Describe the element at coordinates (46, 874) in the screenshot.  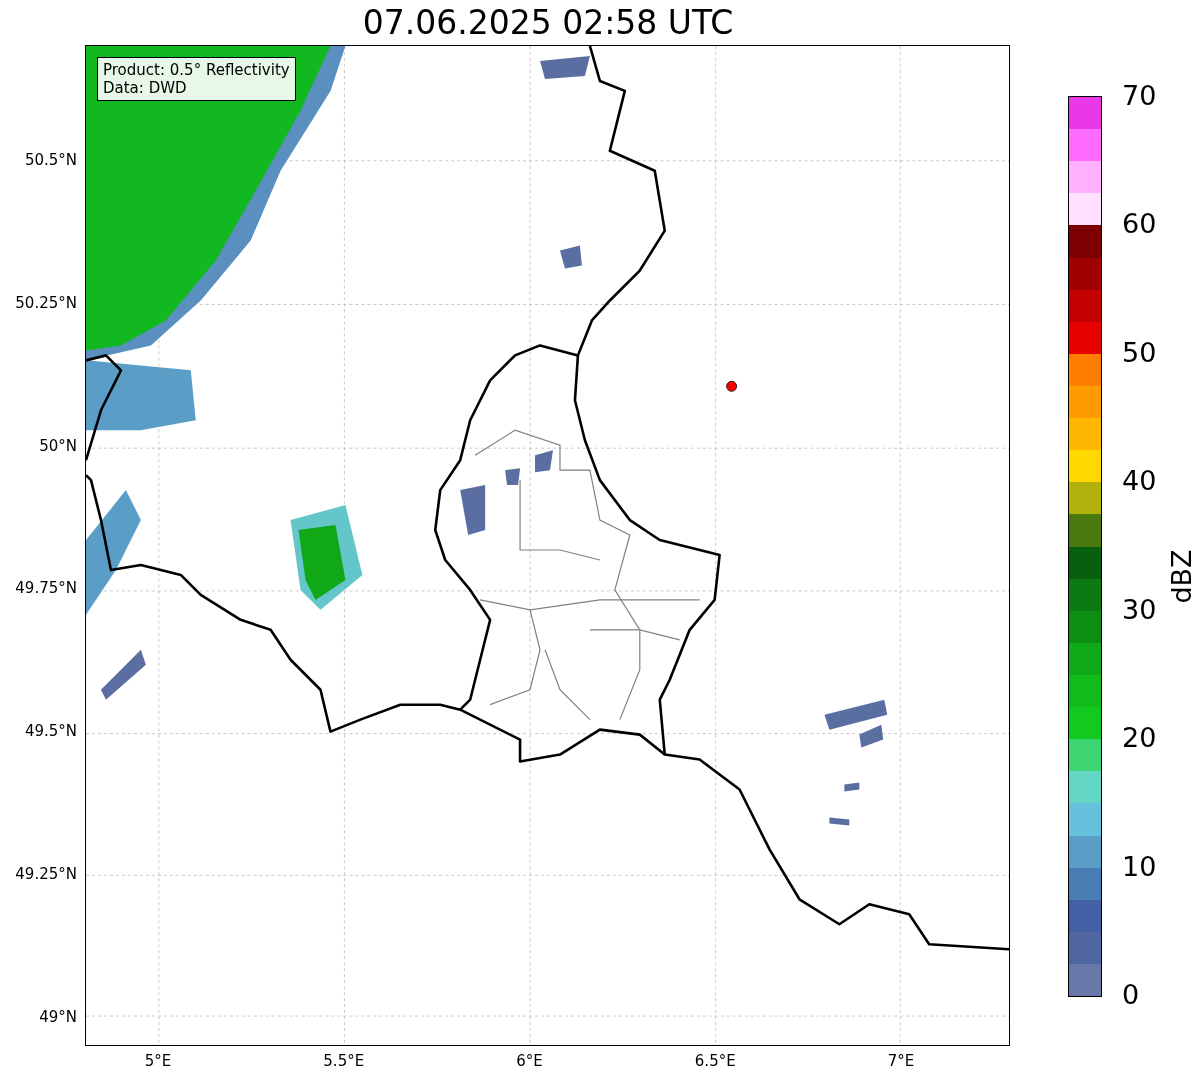
I see `y-tick-label: 49.25°N` at that location.